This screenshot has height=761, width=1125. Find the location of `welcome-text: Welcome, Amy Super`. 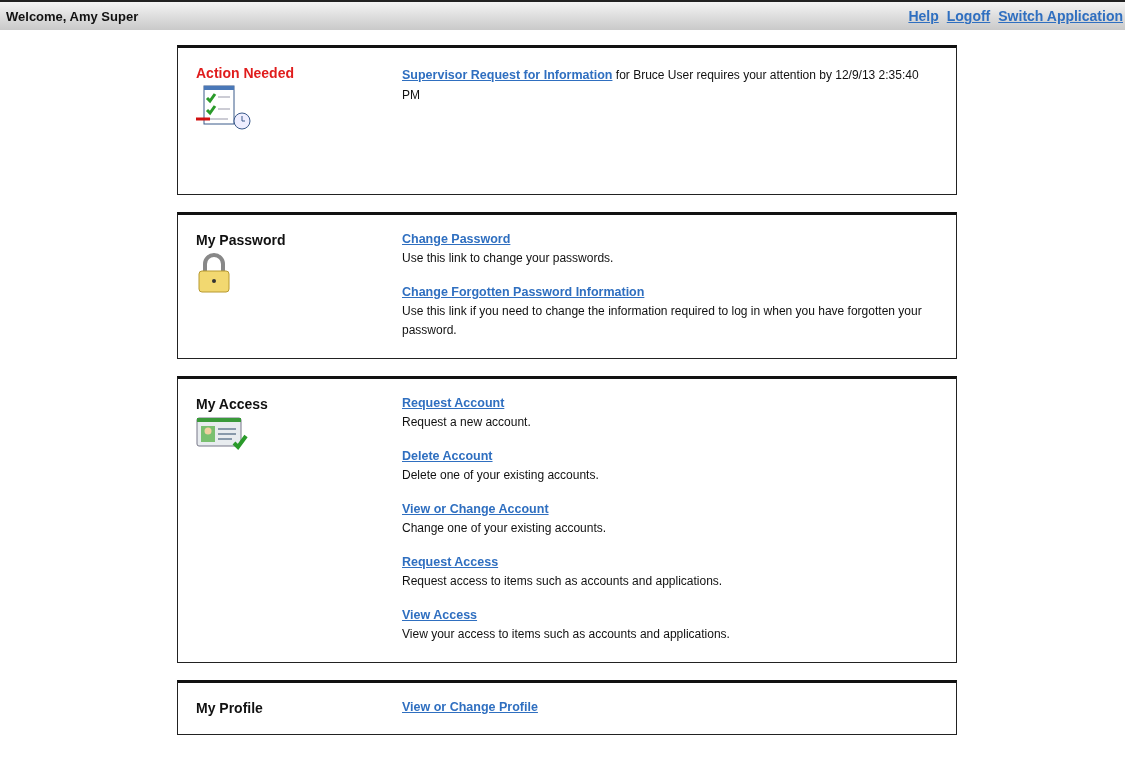

welcome-text: Welcome, Amy Super is located at coordinates (72, 16).